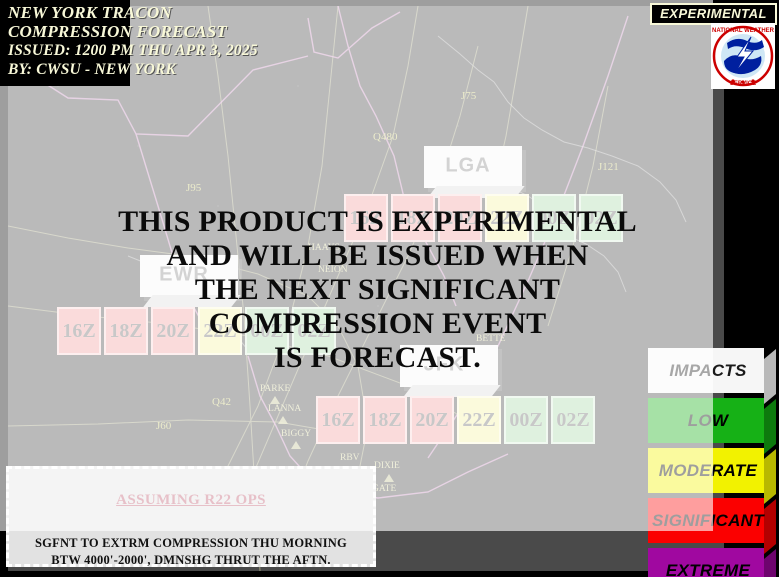 The width and height of the screenshot is (779, 577). I want to click on impacts-legend-row-significant: SIGNIFICANT, so click(712, 526).